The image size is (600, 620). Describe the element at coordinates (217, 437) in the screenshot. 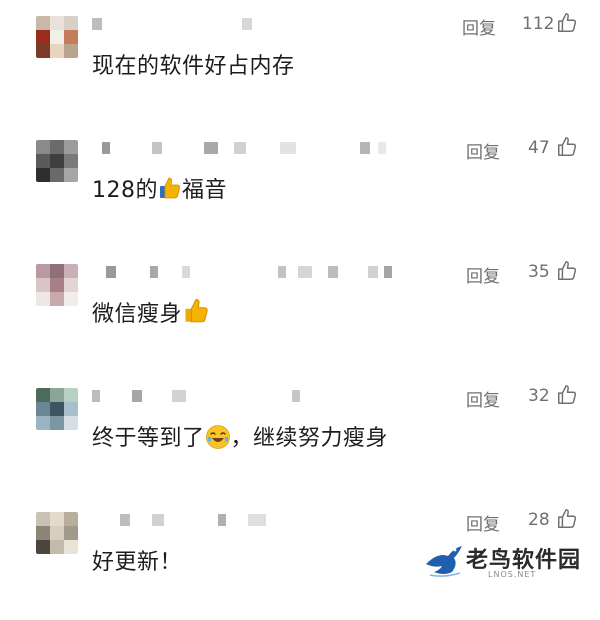

I see `laughing-face-emoji-icon` at that location.